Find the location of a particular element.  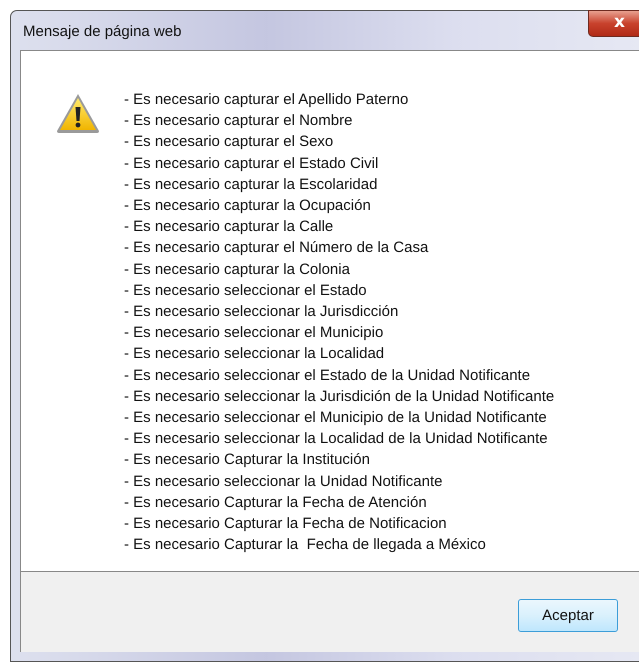

message-line: - Es necesario Capturar la Fecha de Atención is located at coordinates (276, 502).